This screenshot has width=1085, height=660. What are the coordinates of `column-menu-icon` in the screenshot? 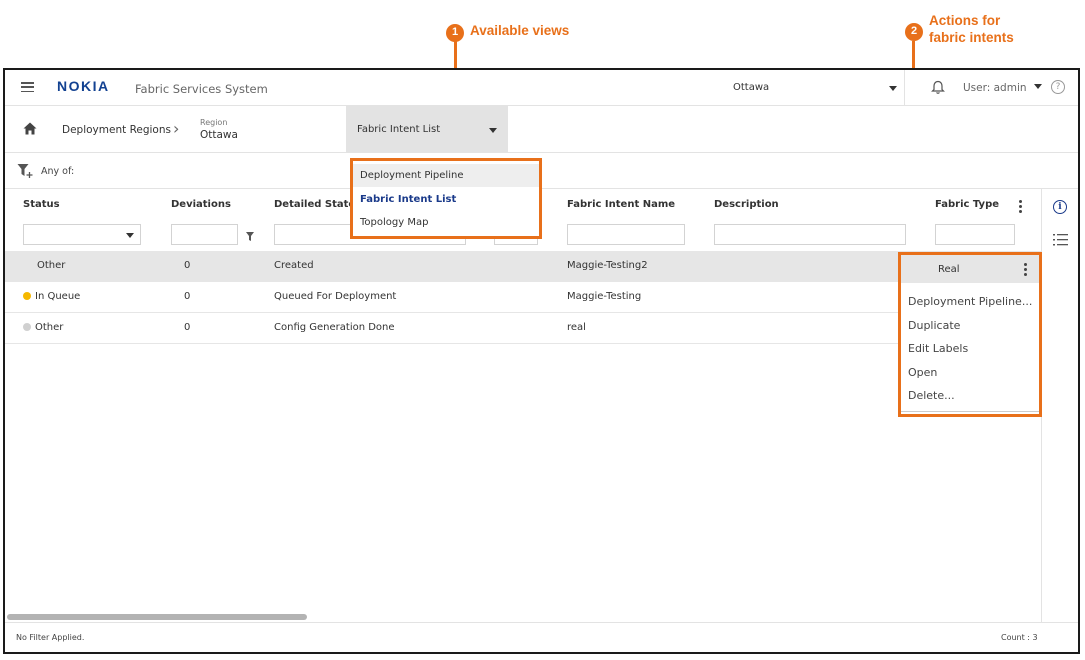 It's located at (1020, 206).